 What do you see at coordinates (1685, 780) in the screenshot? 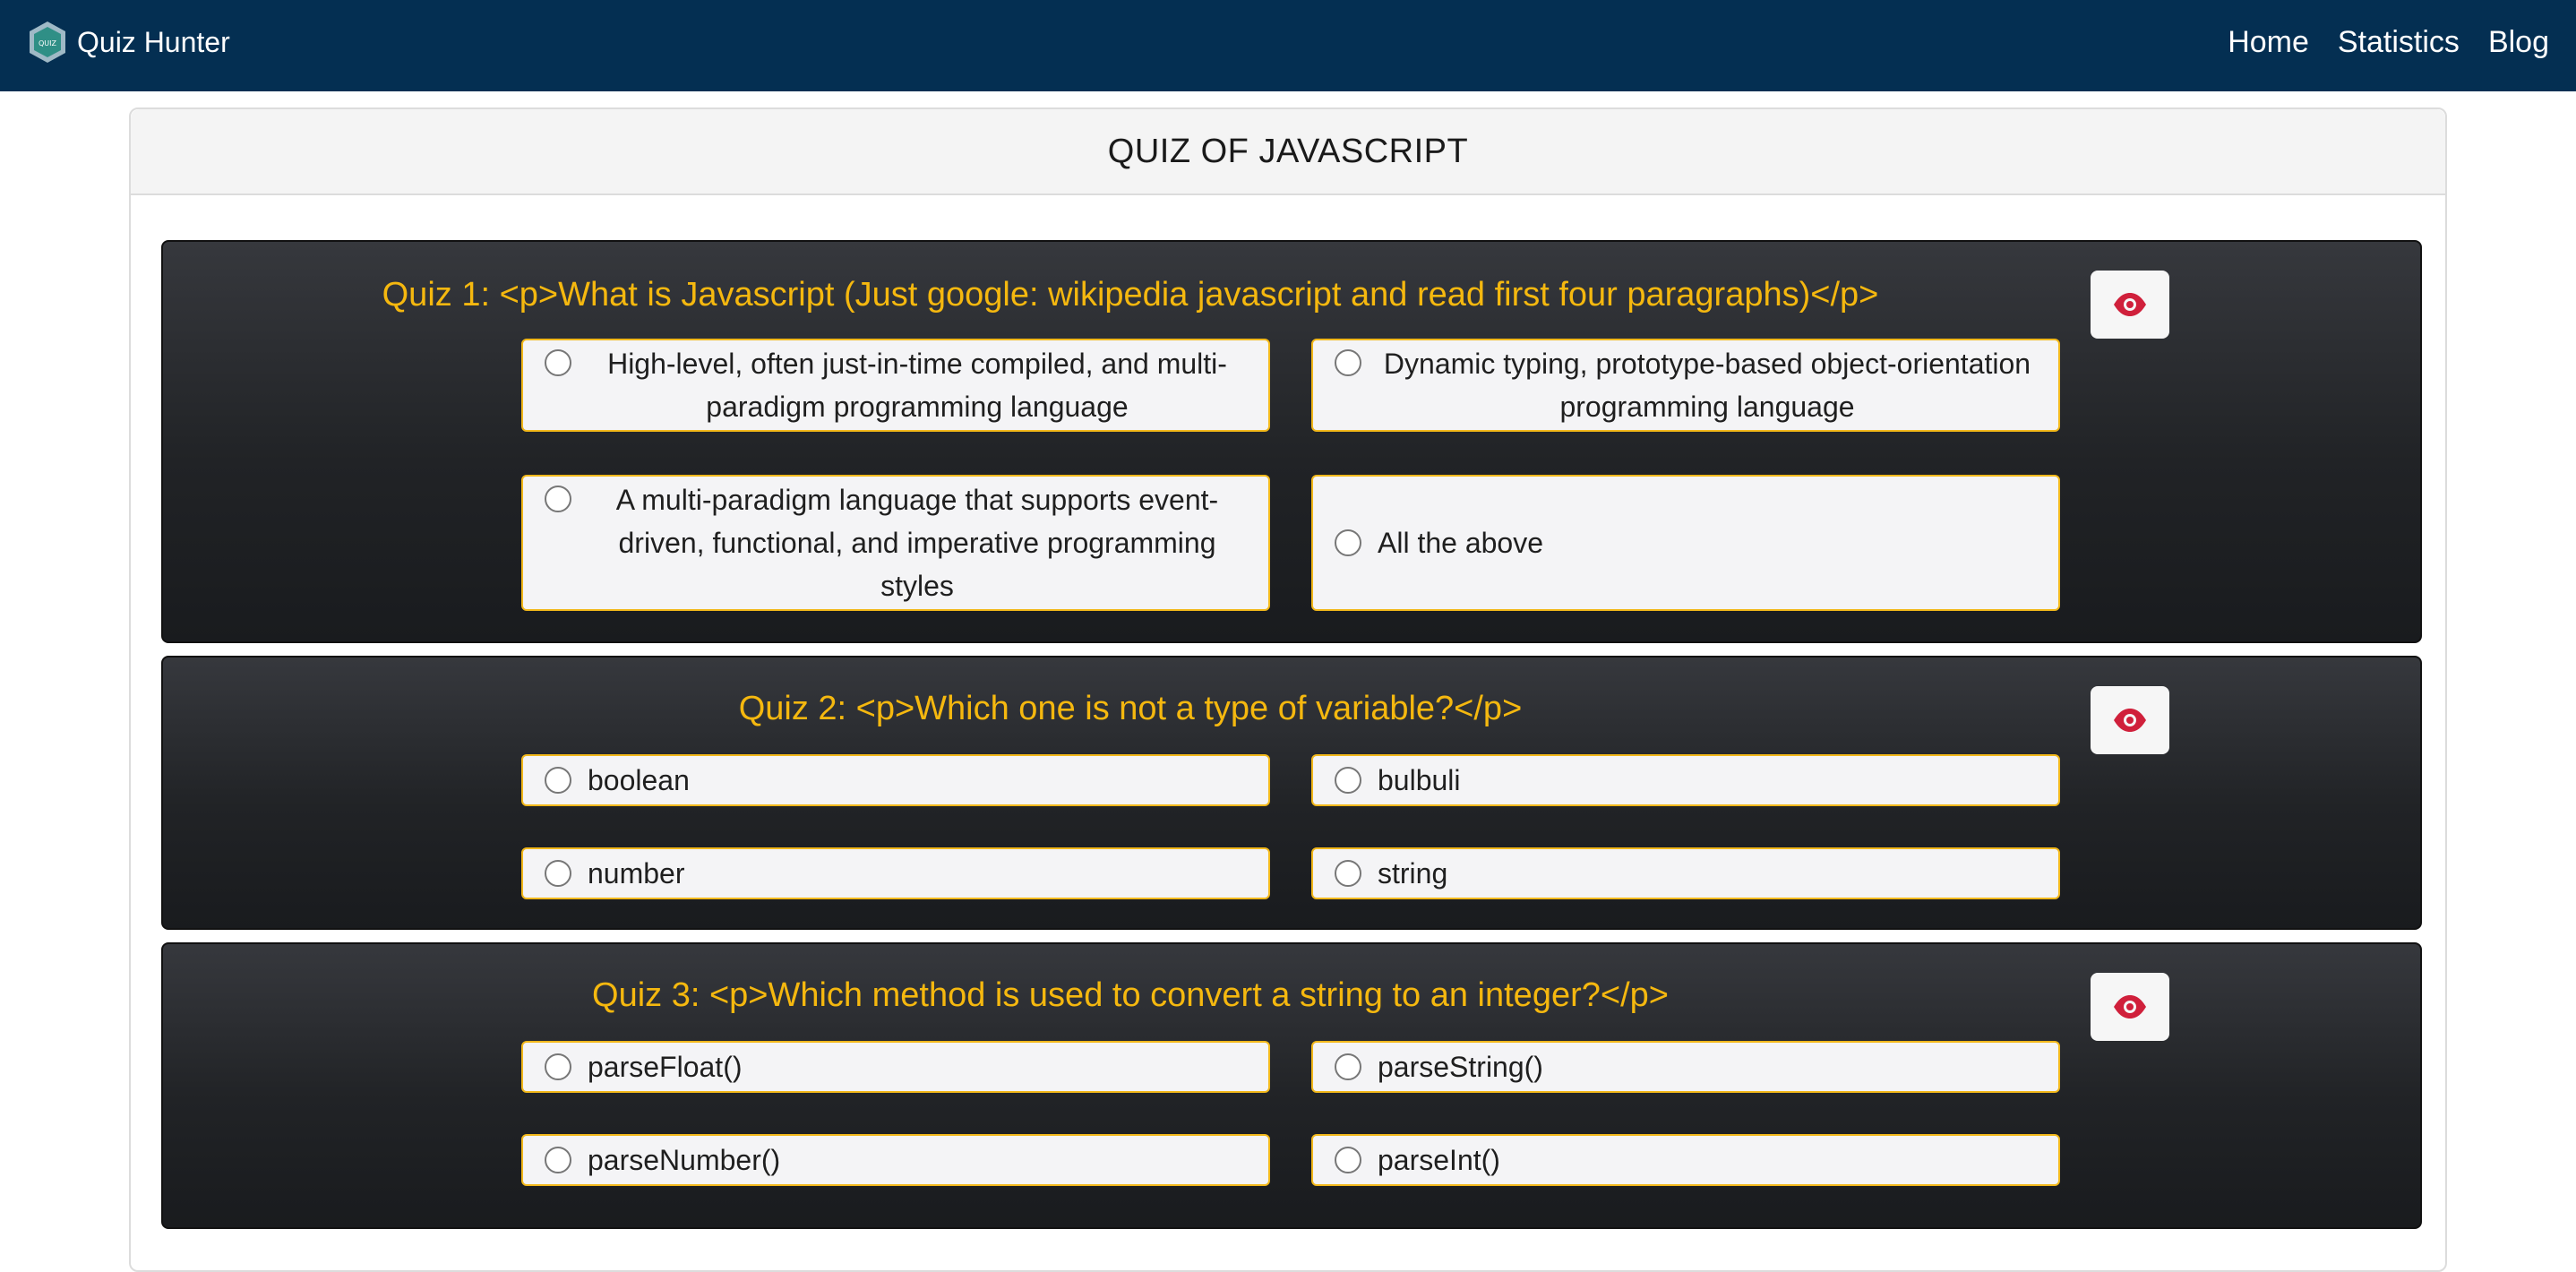
I see `option-2: bulbuli` at bounding box center [1685, 780].